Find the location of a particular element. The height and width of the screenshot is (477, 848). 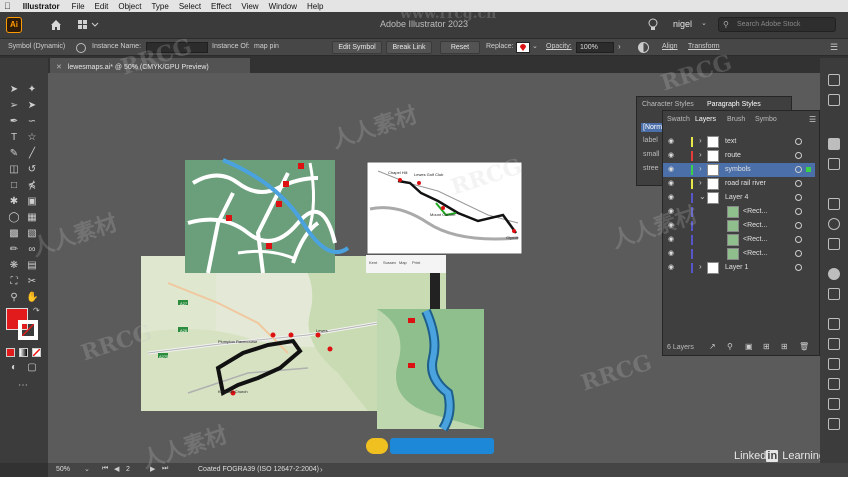

scale-icon: □ is located at coordinates (14, 186).